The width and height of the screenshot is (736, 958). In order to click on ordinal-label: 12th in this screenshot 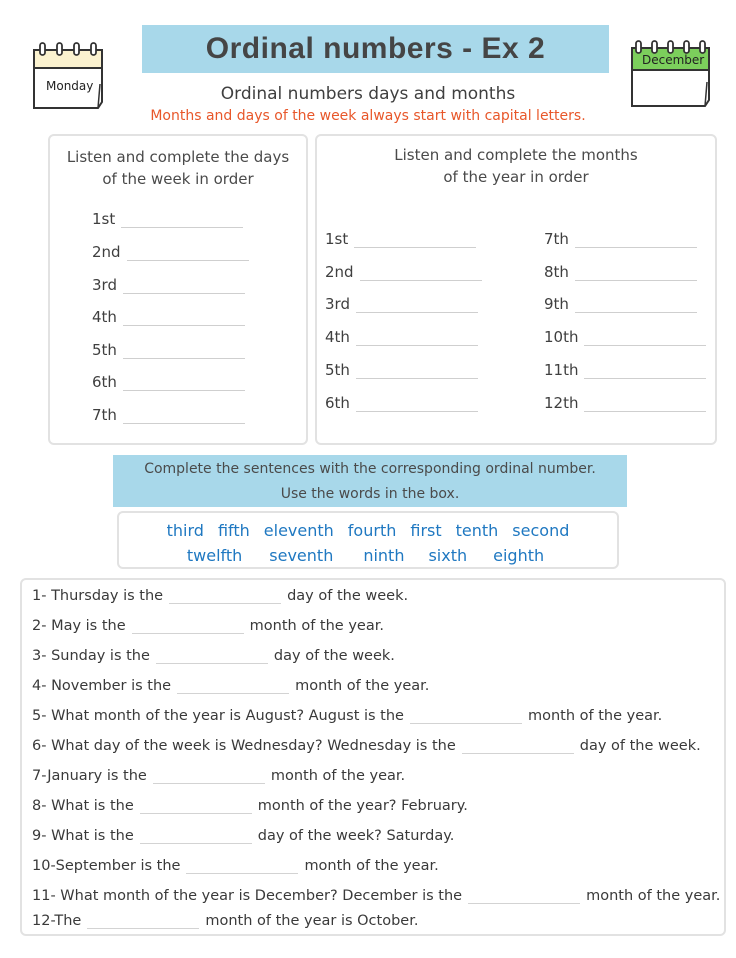, I will do `click(561, 403)`.